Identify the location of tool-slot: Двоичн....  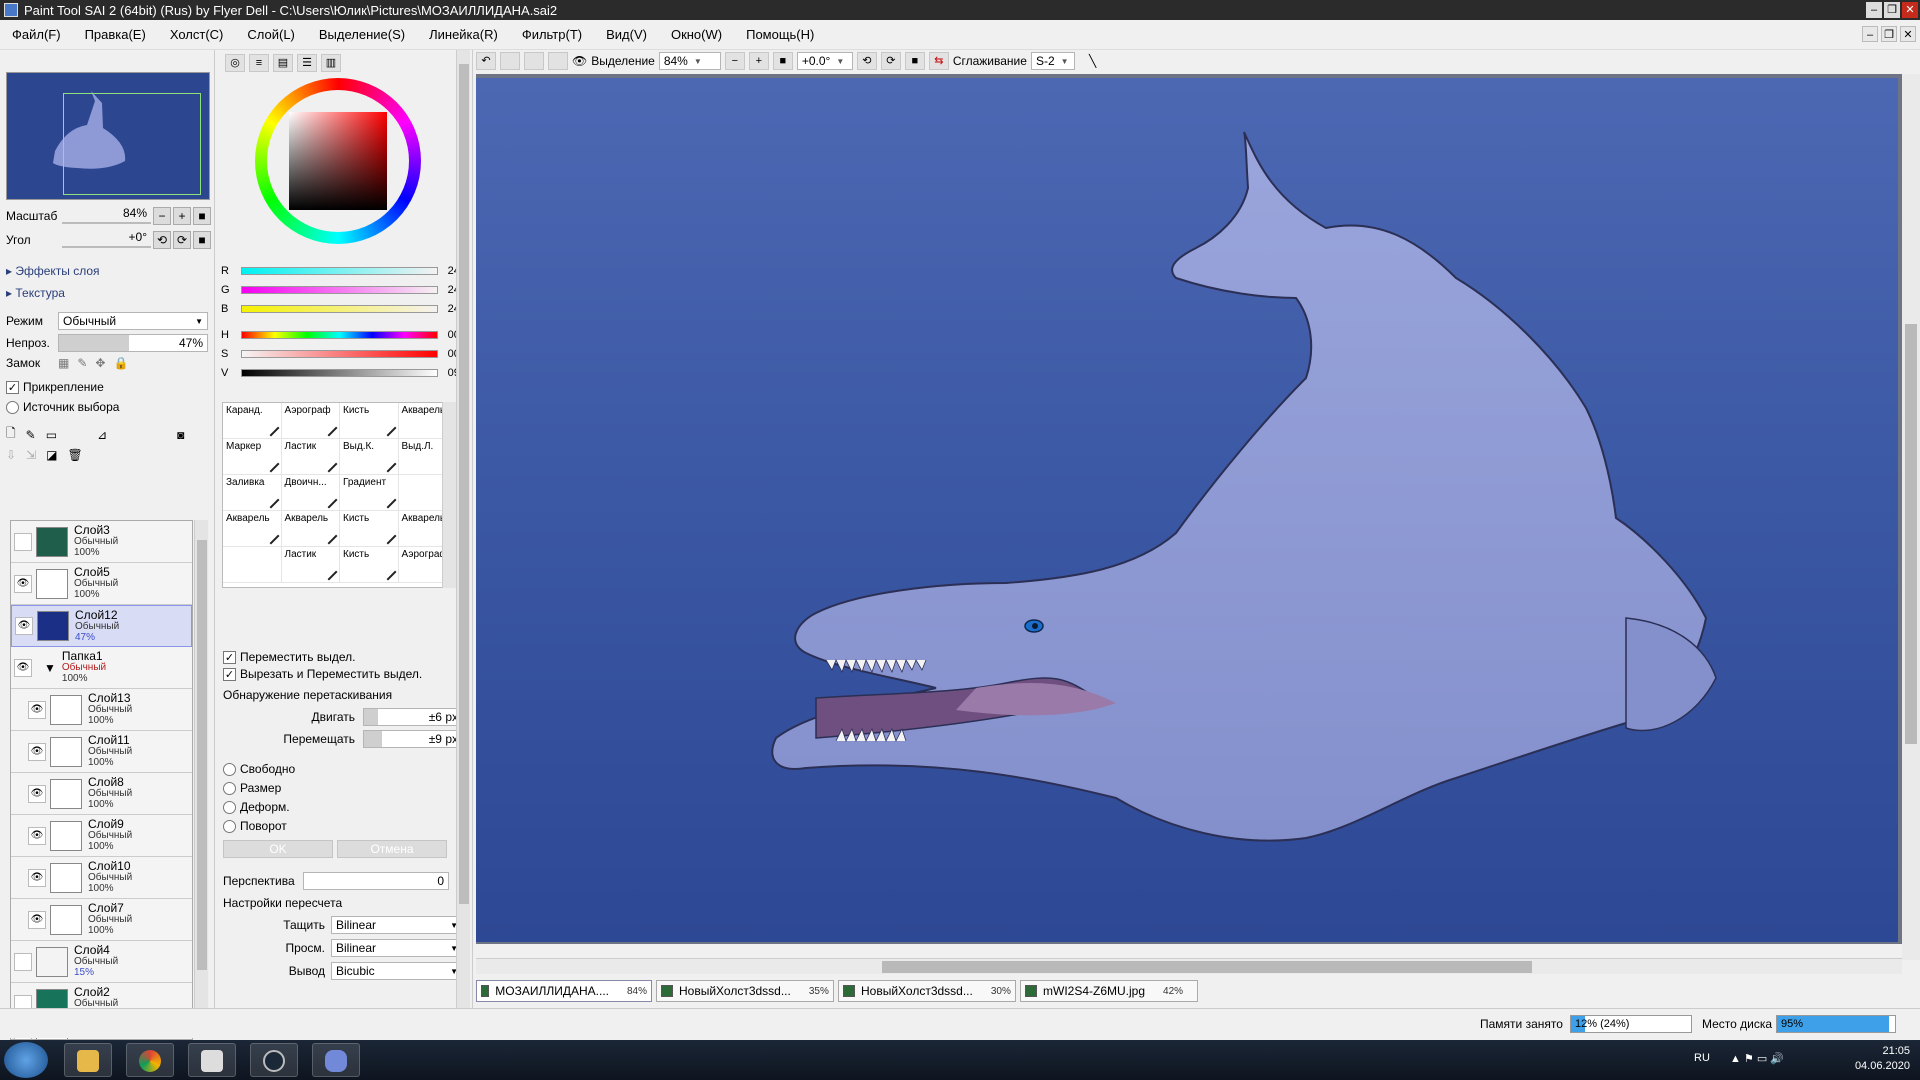
(310, 493).